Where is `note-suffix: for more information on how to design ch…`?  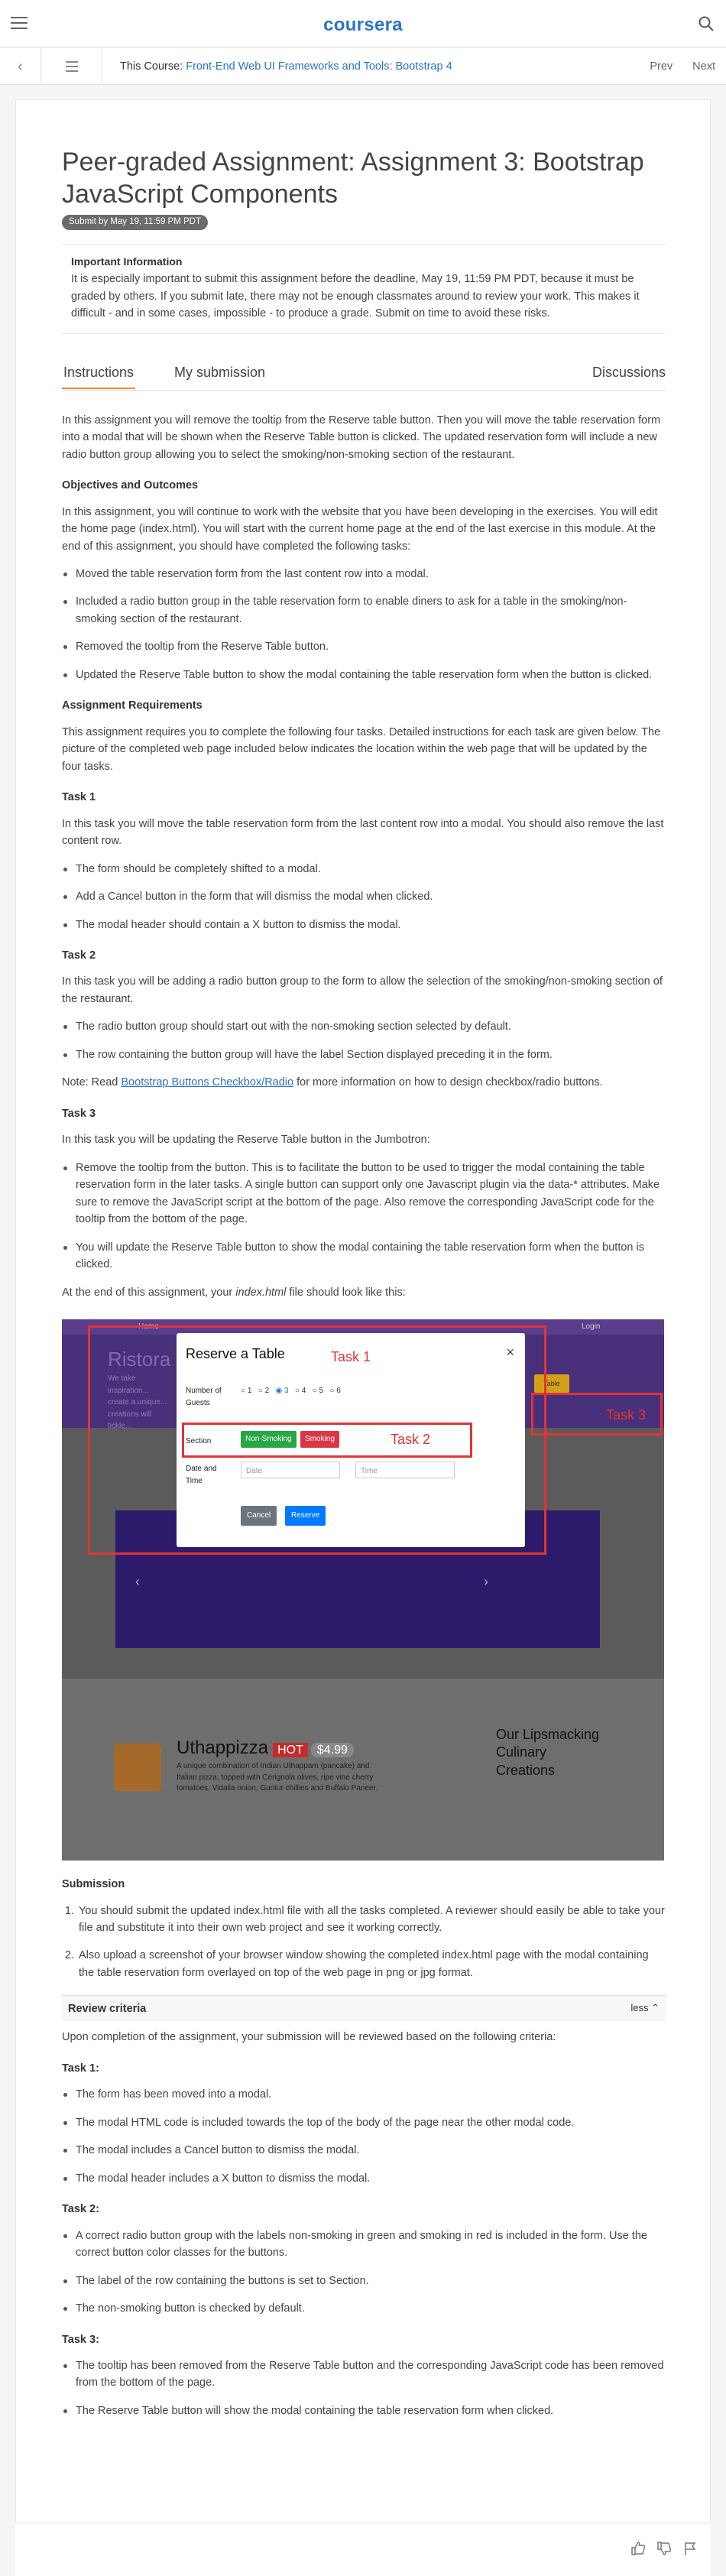
note-suffix: for more information on how to design ch… is located at coordinates (448, 1082).